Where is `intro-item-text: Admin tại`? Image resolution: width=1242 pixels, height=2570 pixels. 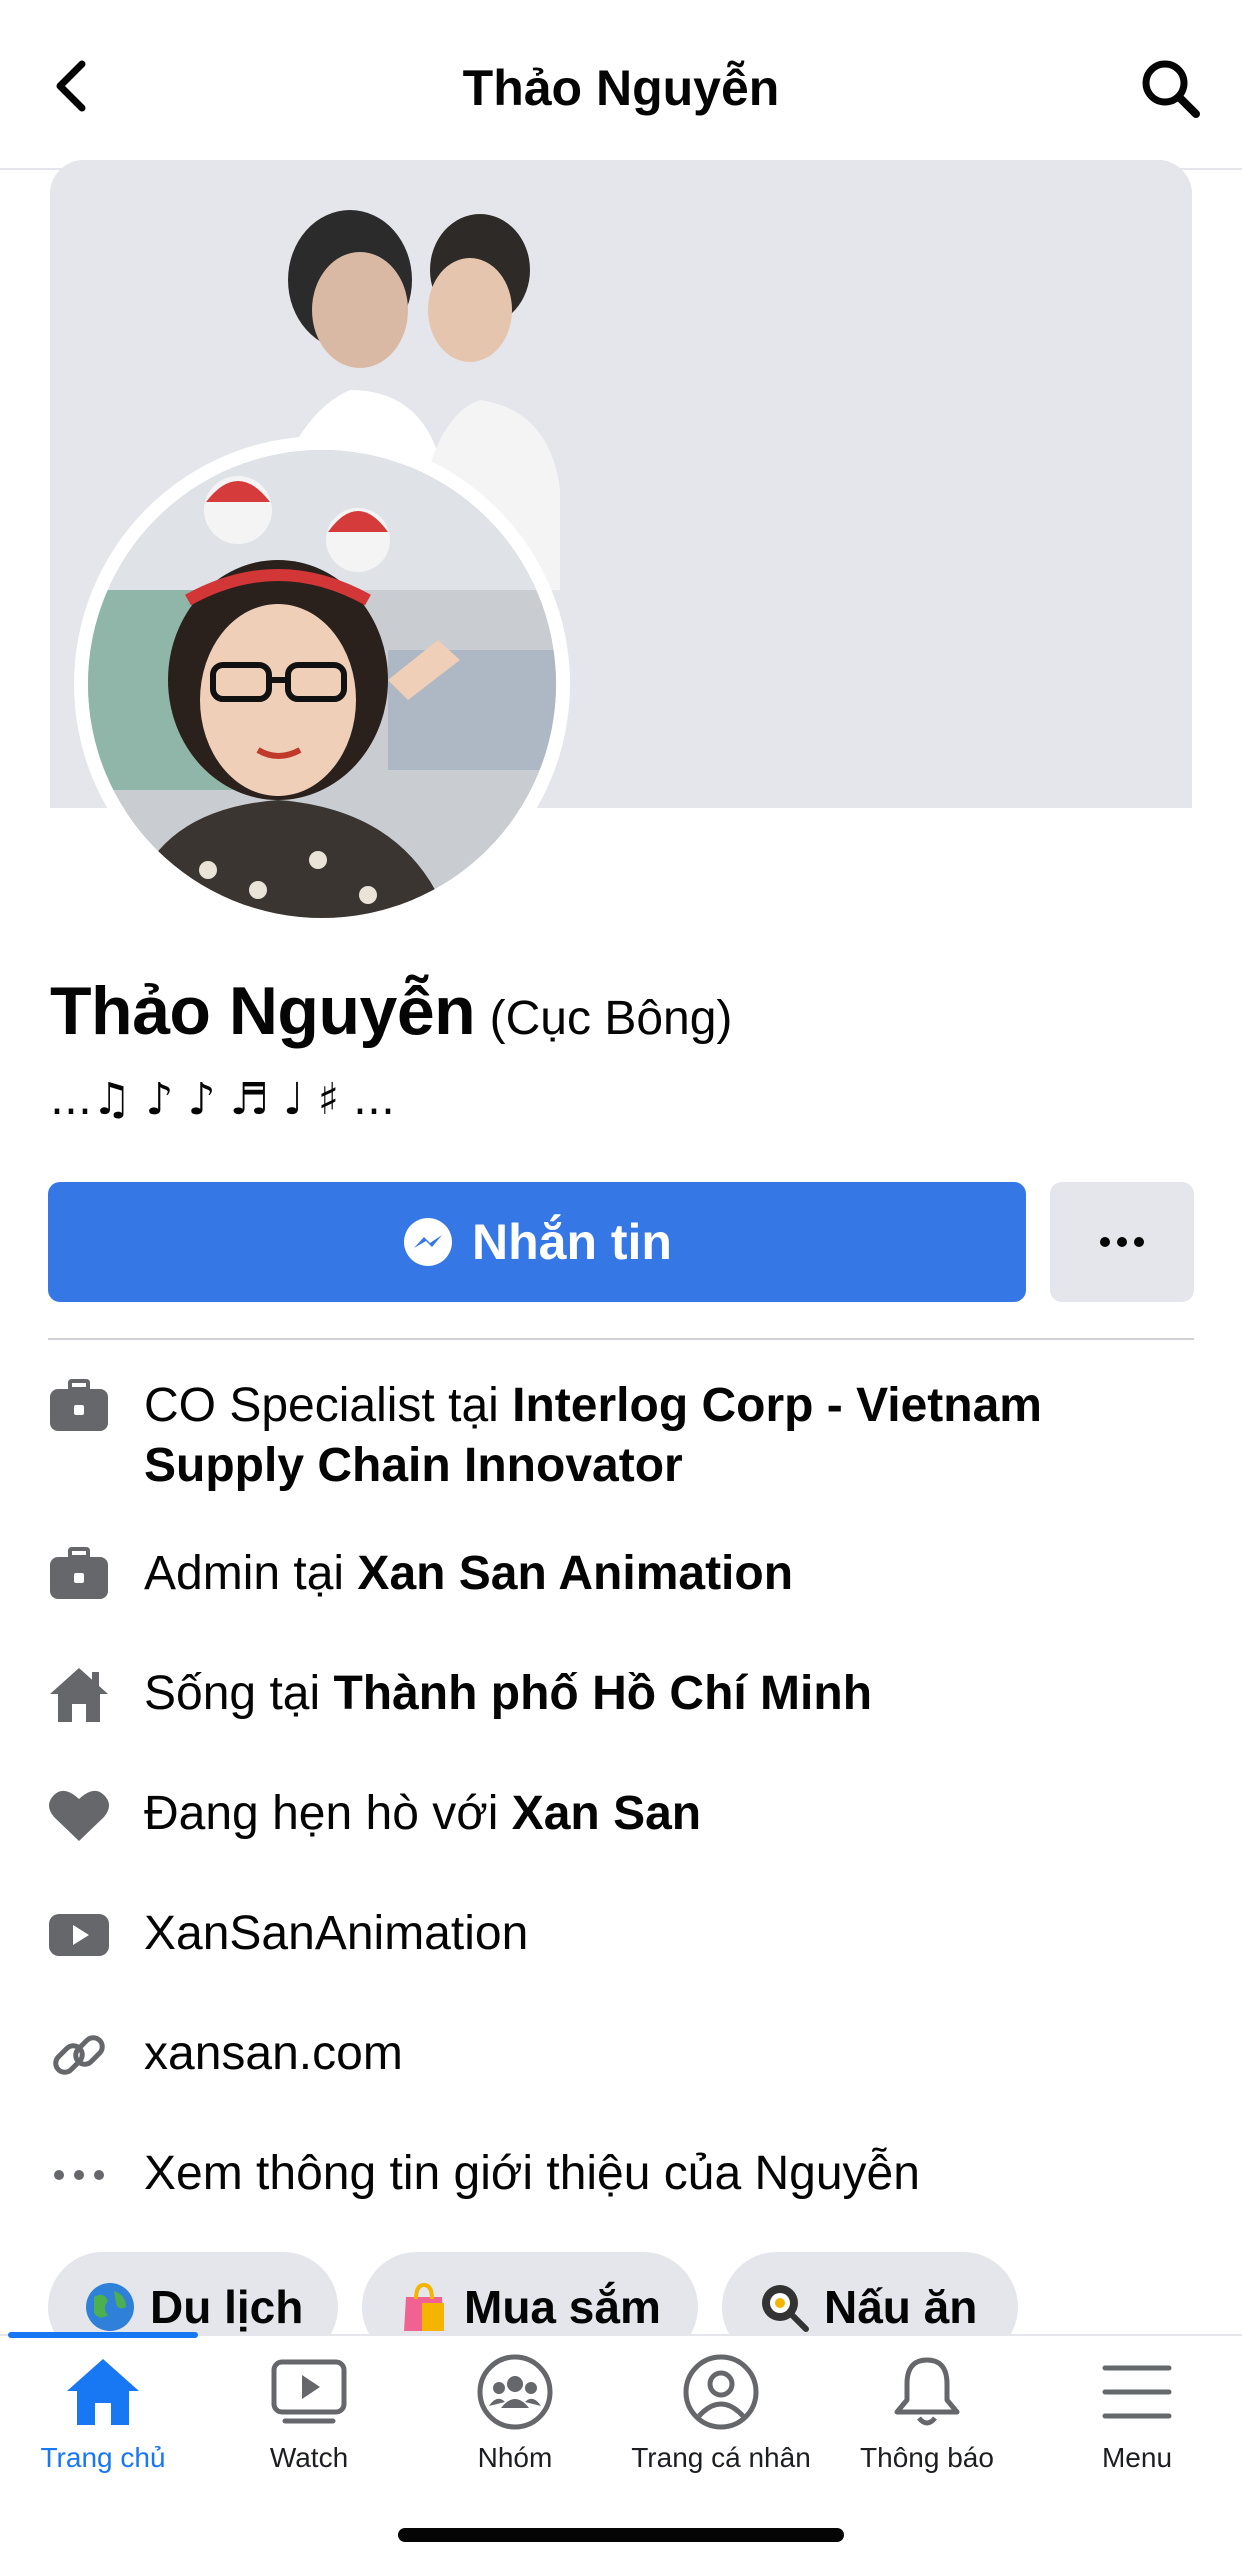
intro-item-text: Admin tại is located at coordinates (251, 1573).